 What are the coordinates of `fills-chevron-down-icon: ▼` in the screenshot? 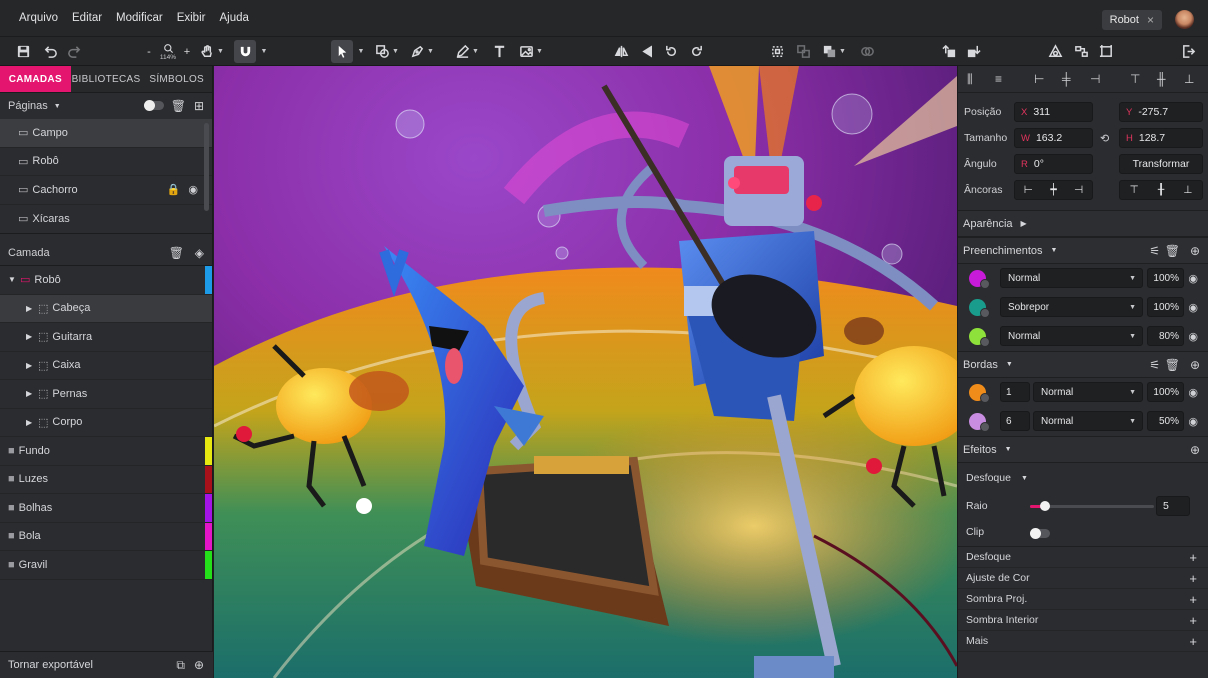 It's located at (1054, 250).